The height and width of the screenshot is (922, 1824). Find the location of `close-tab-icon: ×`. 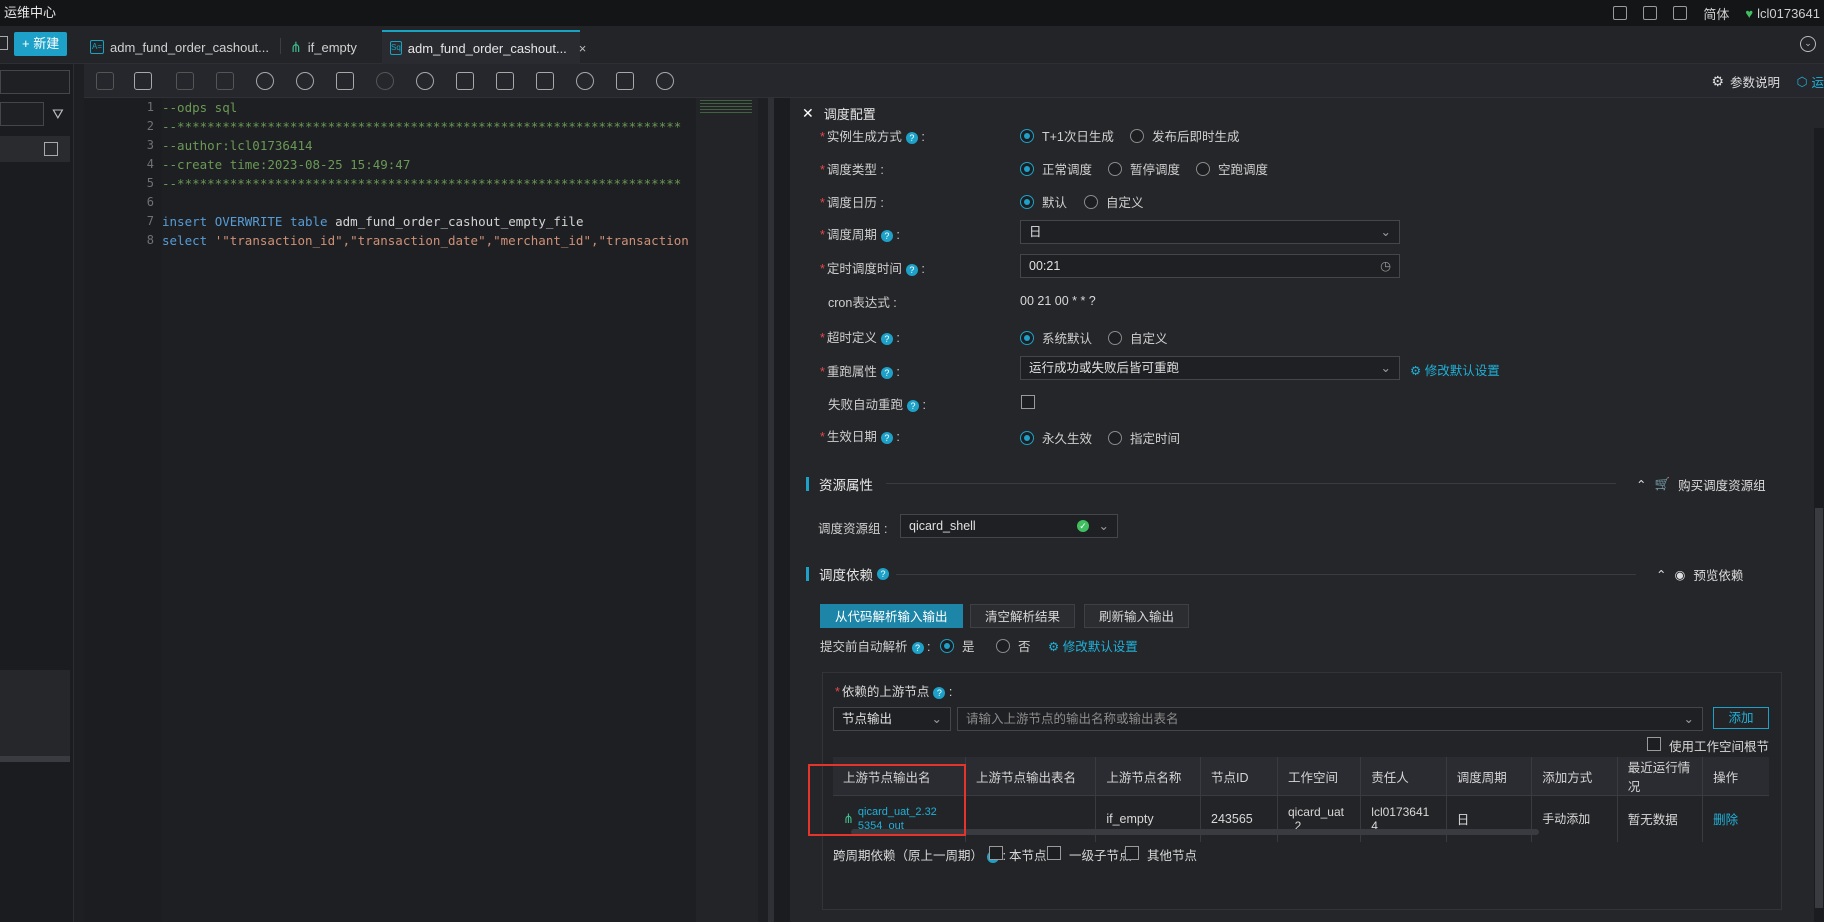

close-tab-icon: × is located at coordinates (583, 48).